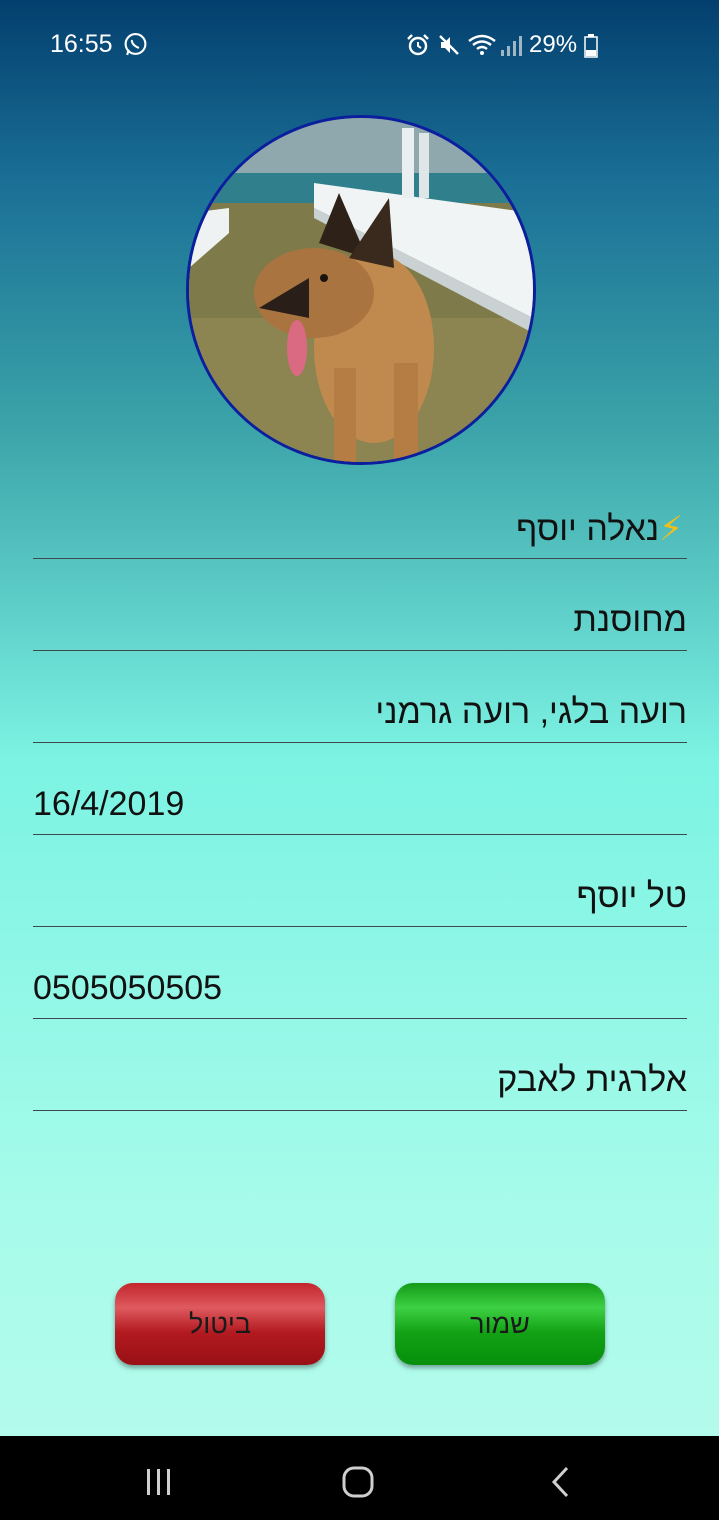 The width and height of the screenshot is (719, 1520). What do you see at coordinates (588, 529) in the screenshot?
I see `pet-name-value: נאלה יוסף` at bounding box center [588, 529].